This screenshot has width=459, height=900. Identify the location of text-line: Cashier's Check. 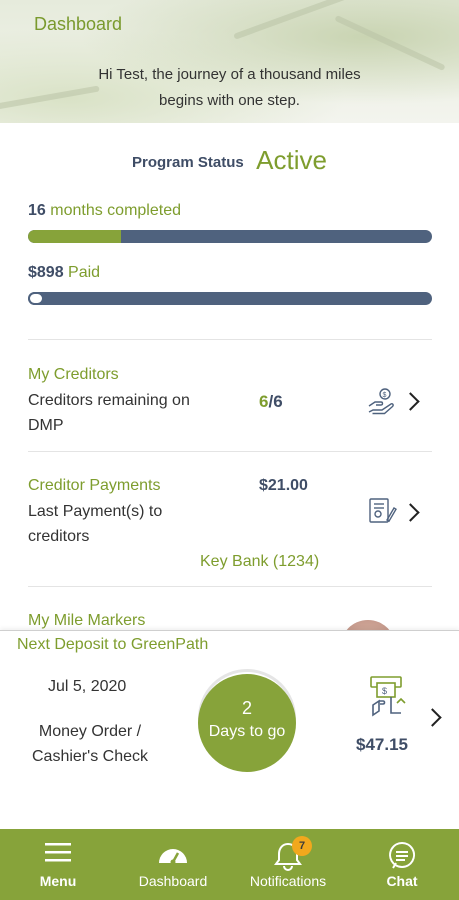
(90, 756).